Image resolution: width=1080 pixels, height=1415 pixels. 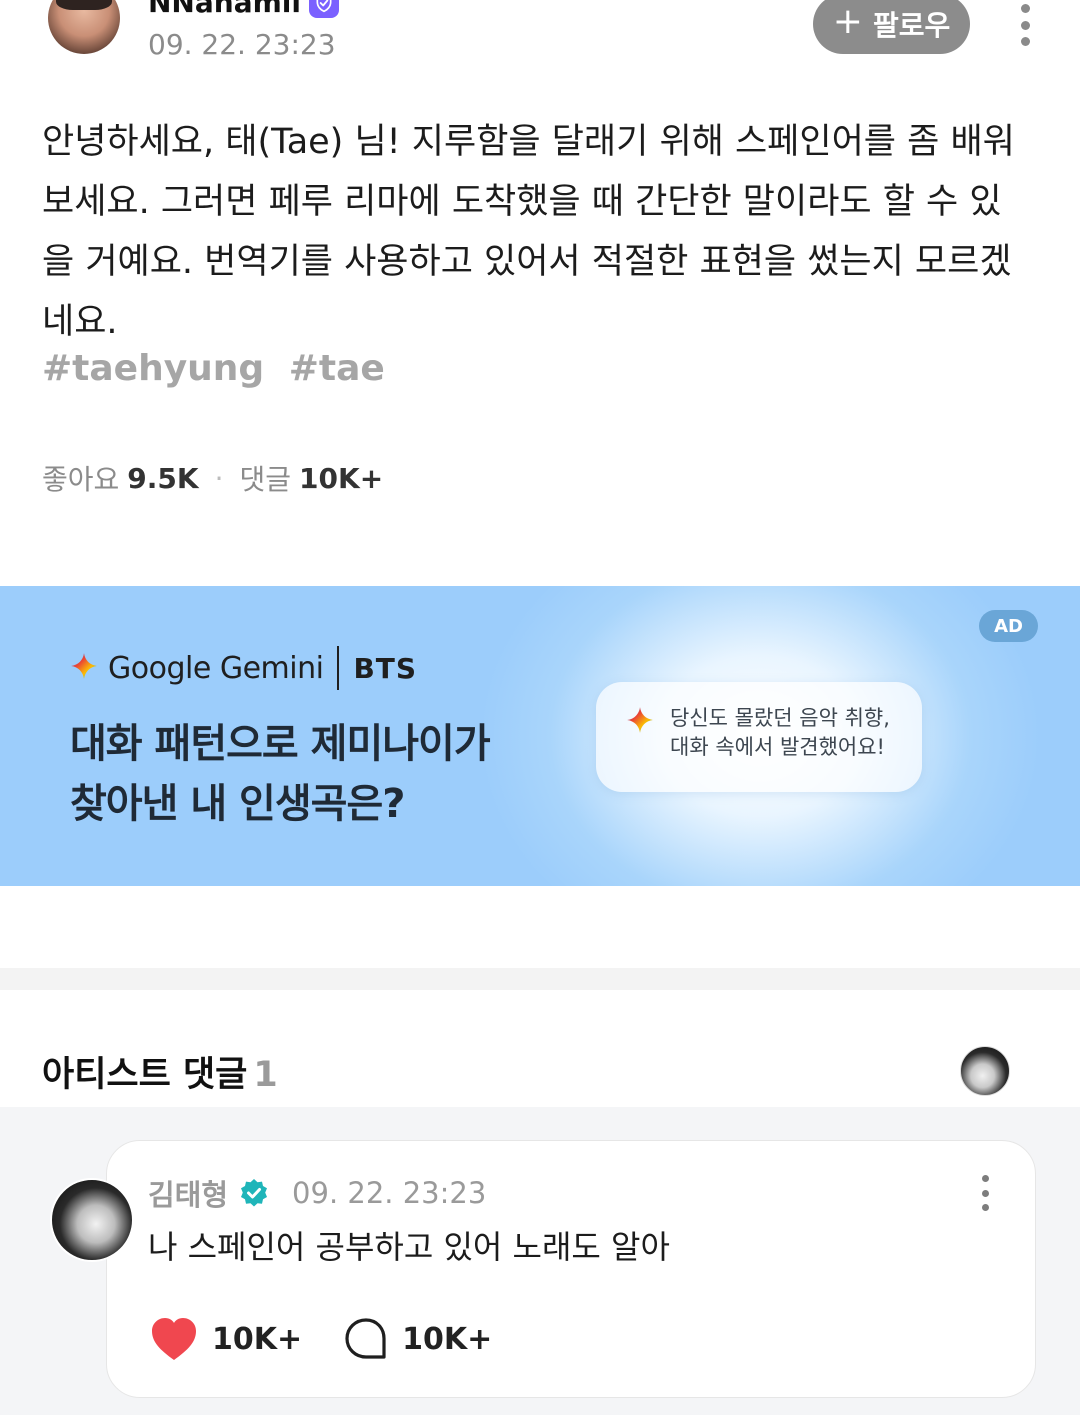 I want to click on post-tags: #taehyung #tae, so click(x=219, y=368).